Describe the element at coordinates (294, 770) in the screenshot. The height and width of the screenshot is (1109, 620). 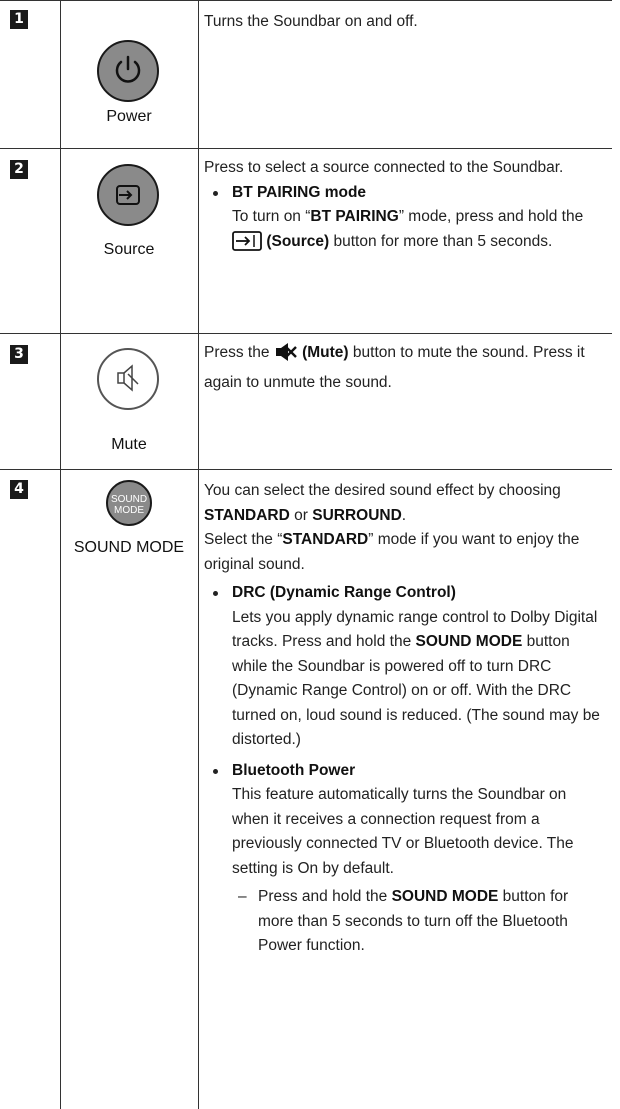
I see `bluetooth-power-title: Bluetooth Power` at that location.